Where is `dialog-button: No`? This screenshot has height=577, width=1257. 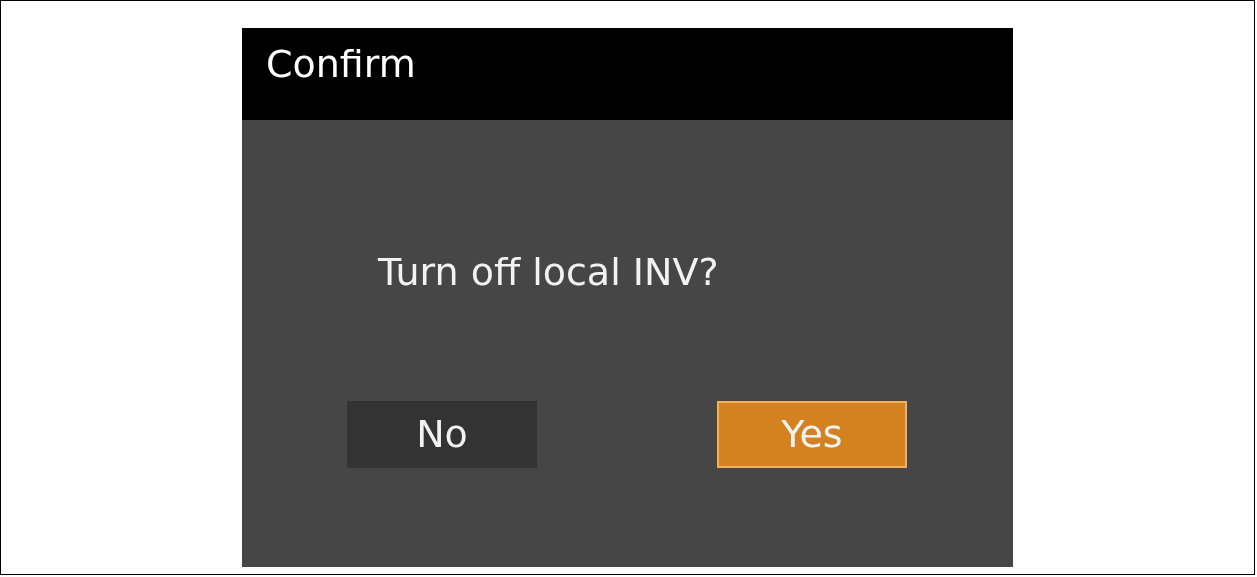 dialog-button: No is located at coordinates (442, 434).